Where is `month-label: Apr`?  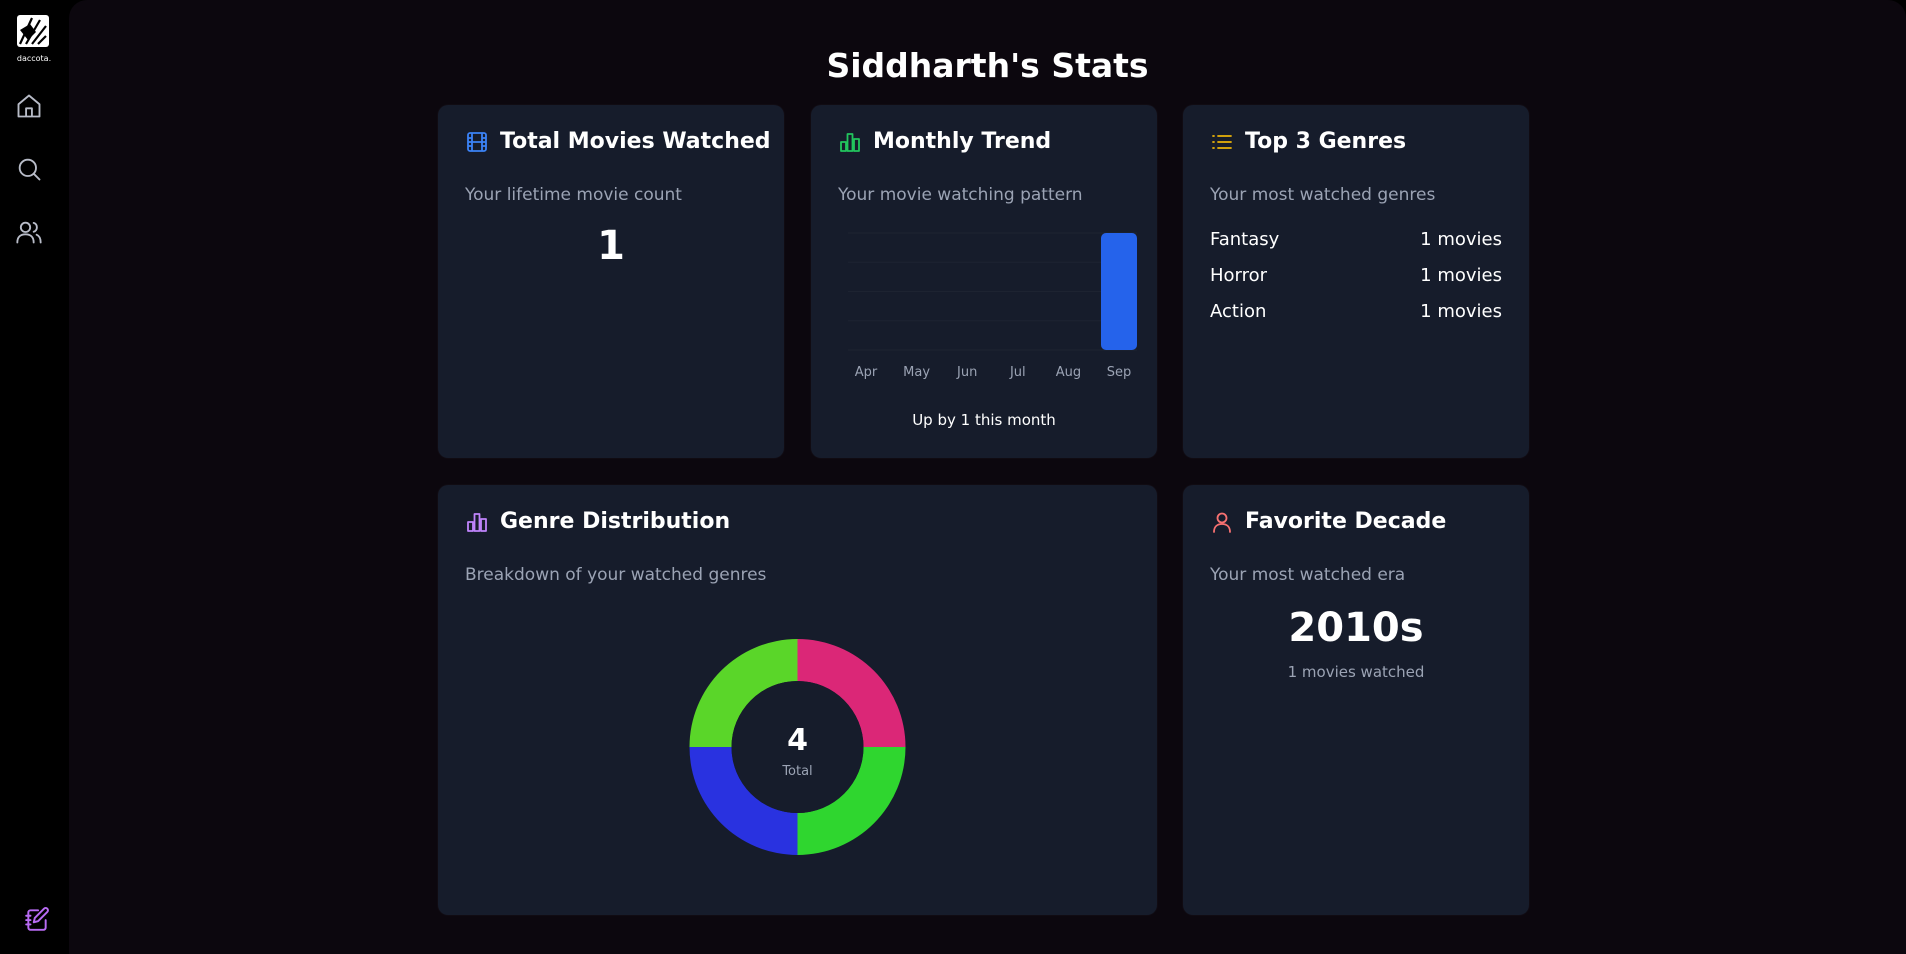
month-label: Apr is located at coordinates (866, 372).